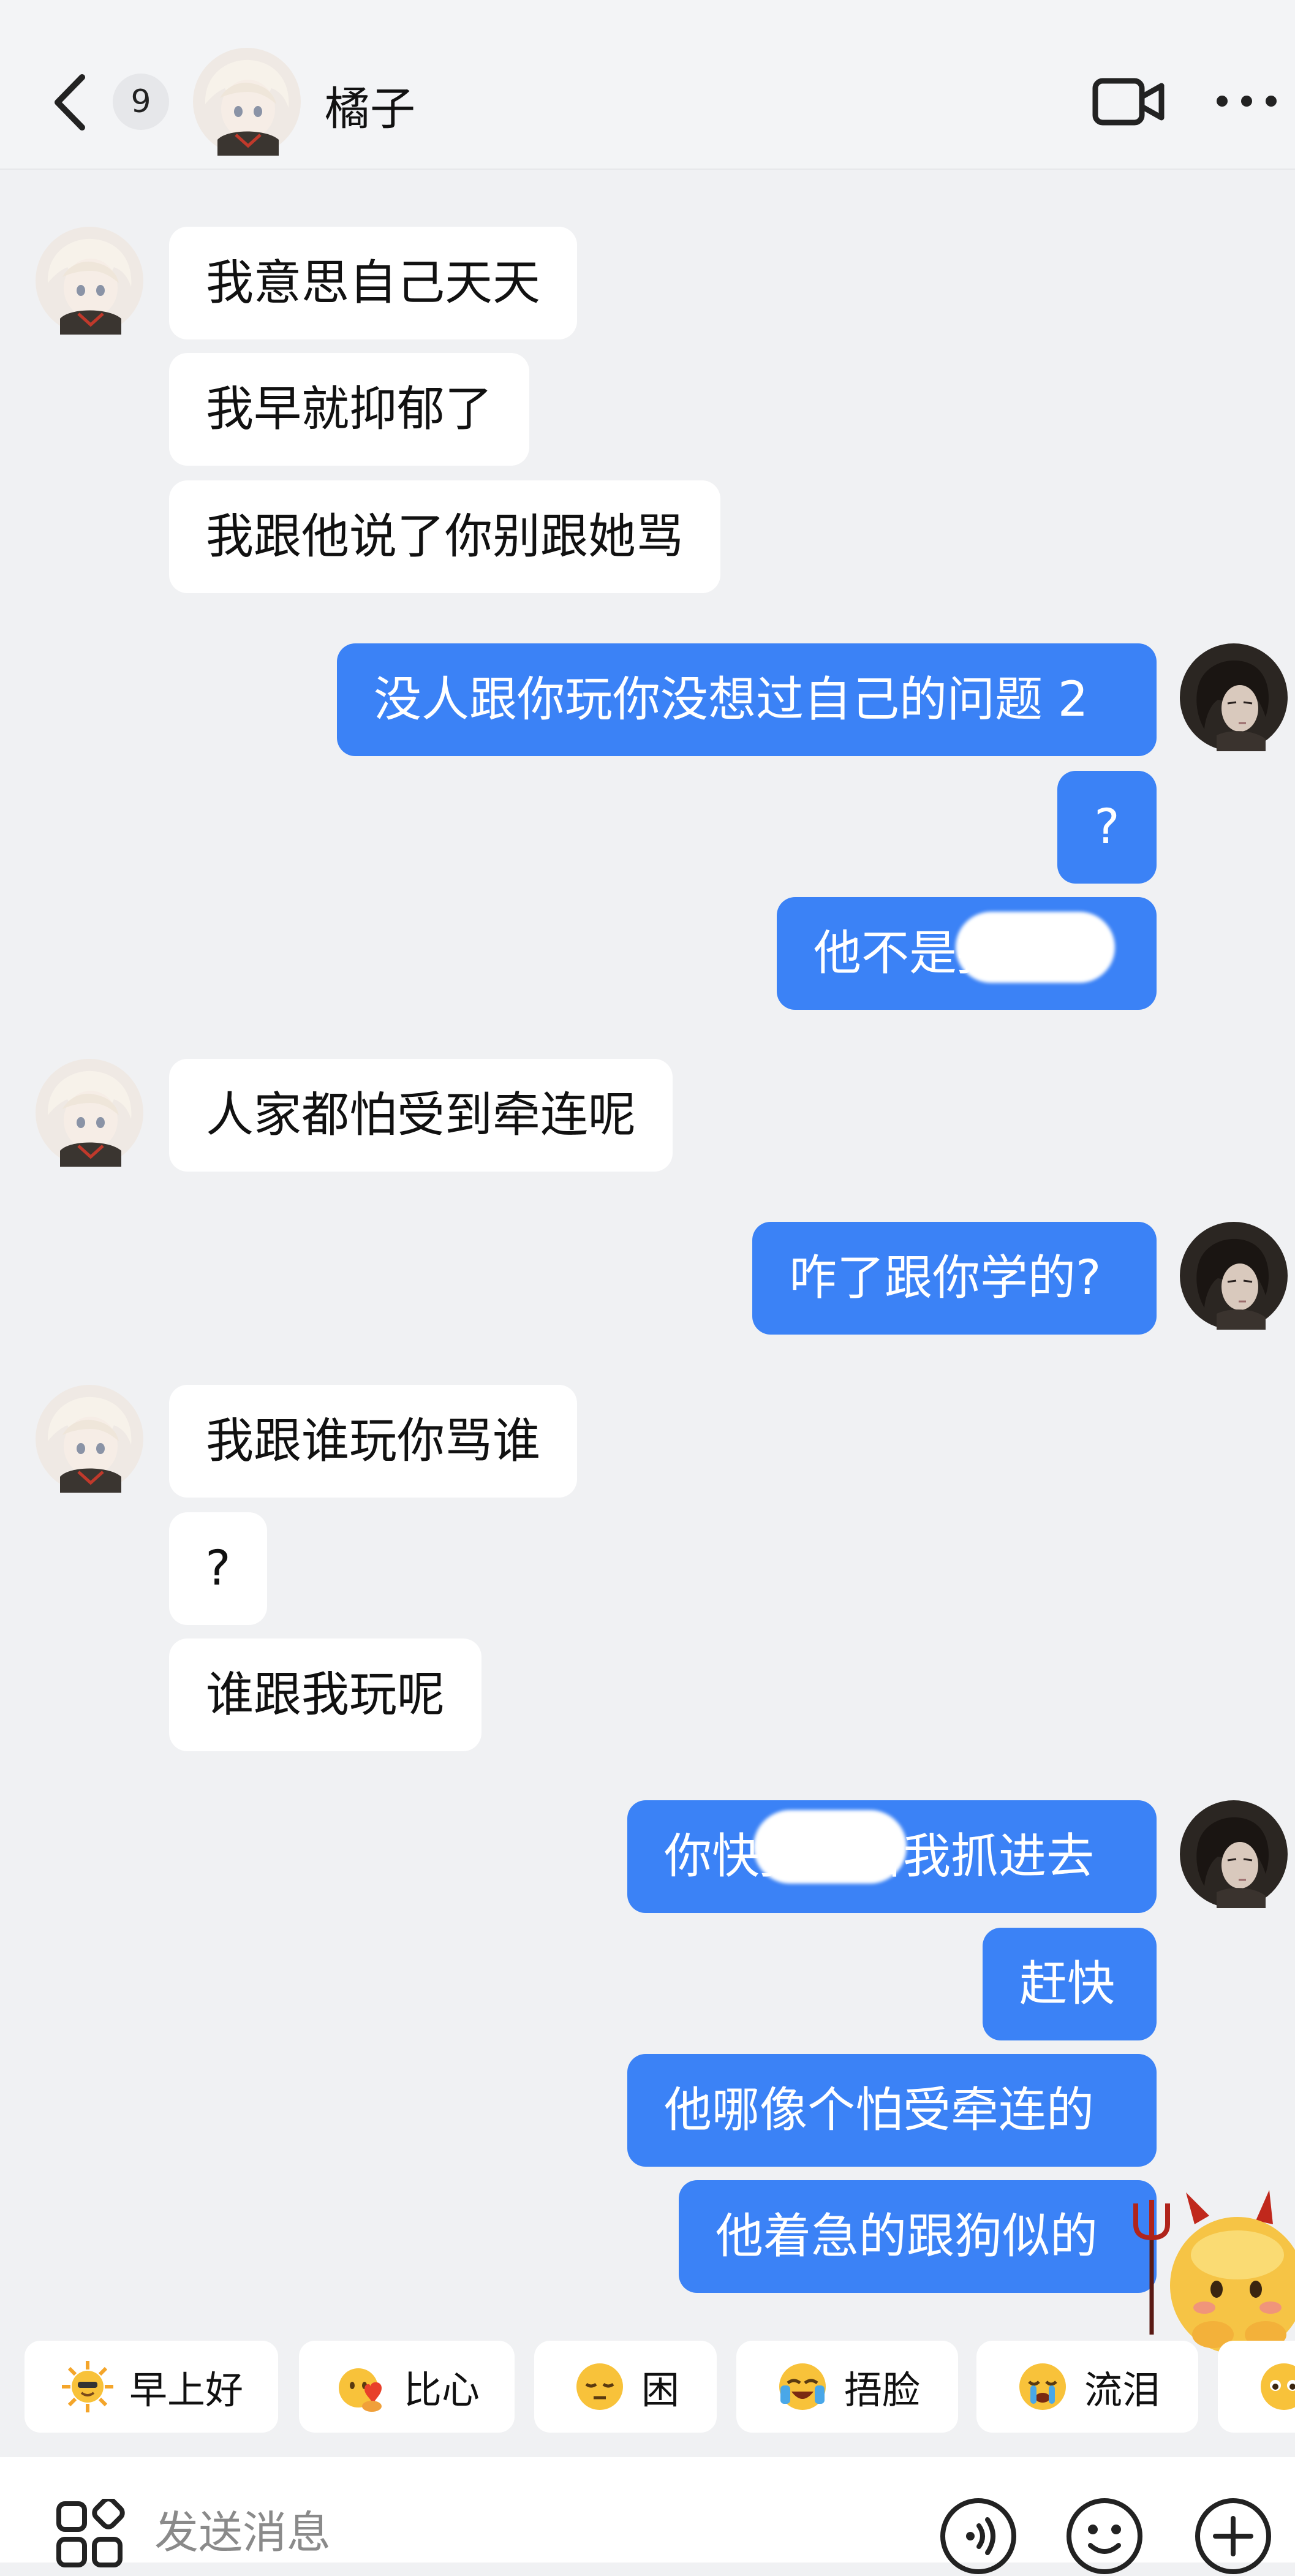 The width and height of the screenshot is (1295, 2576). I want to click on quick-reply-label: 流泪, so click(1122, 2390).